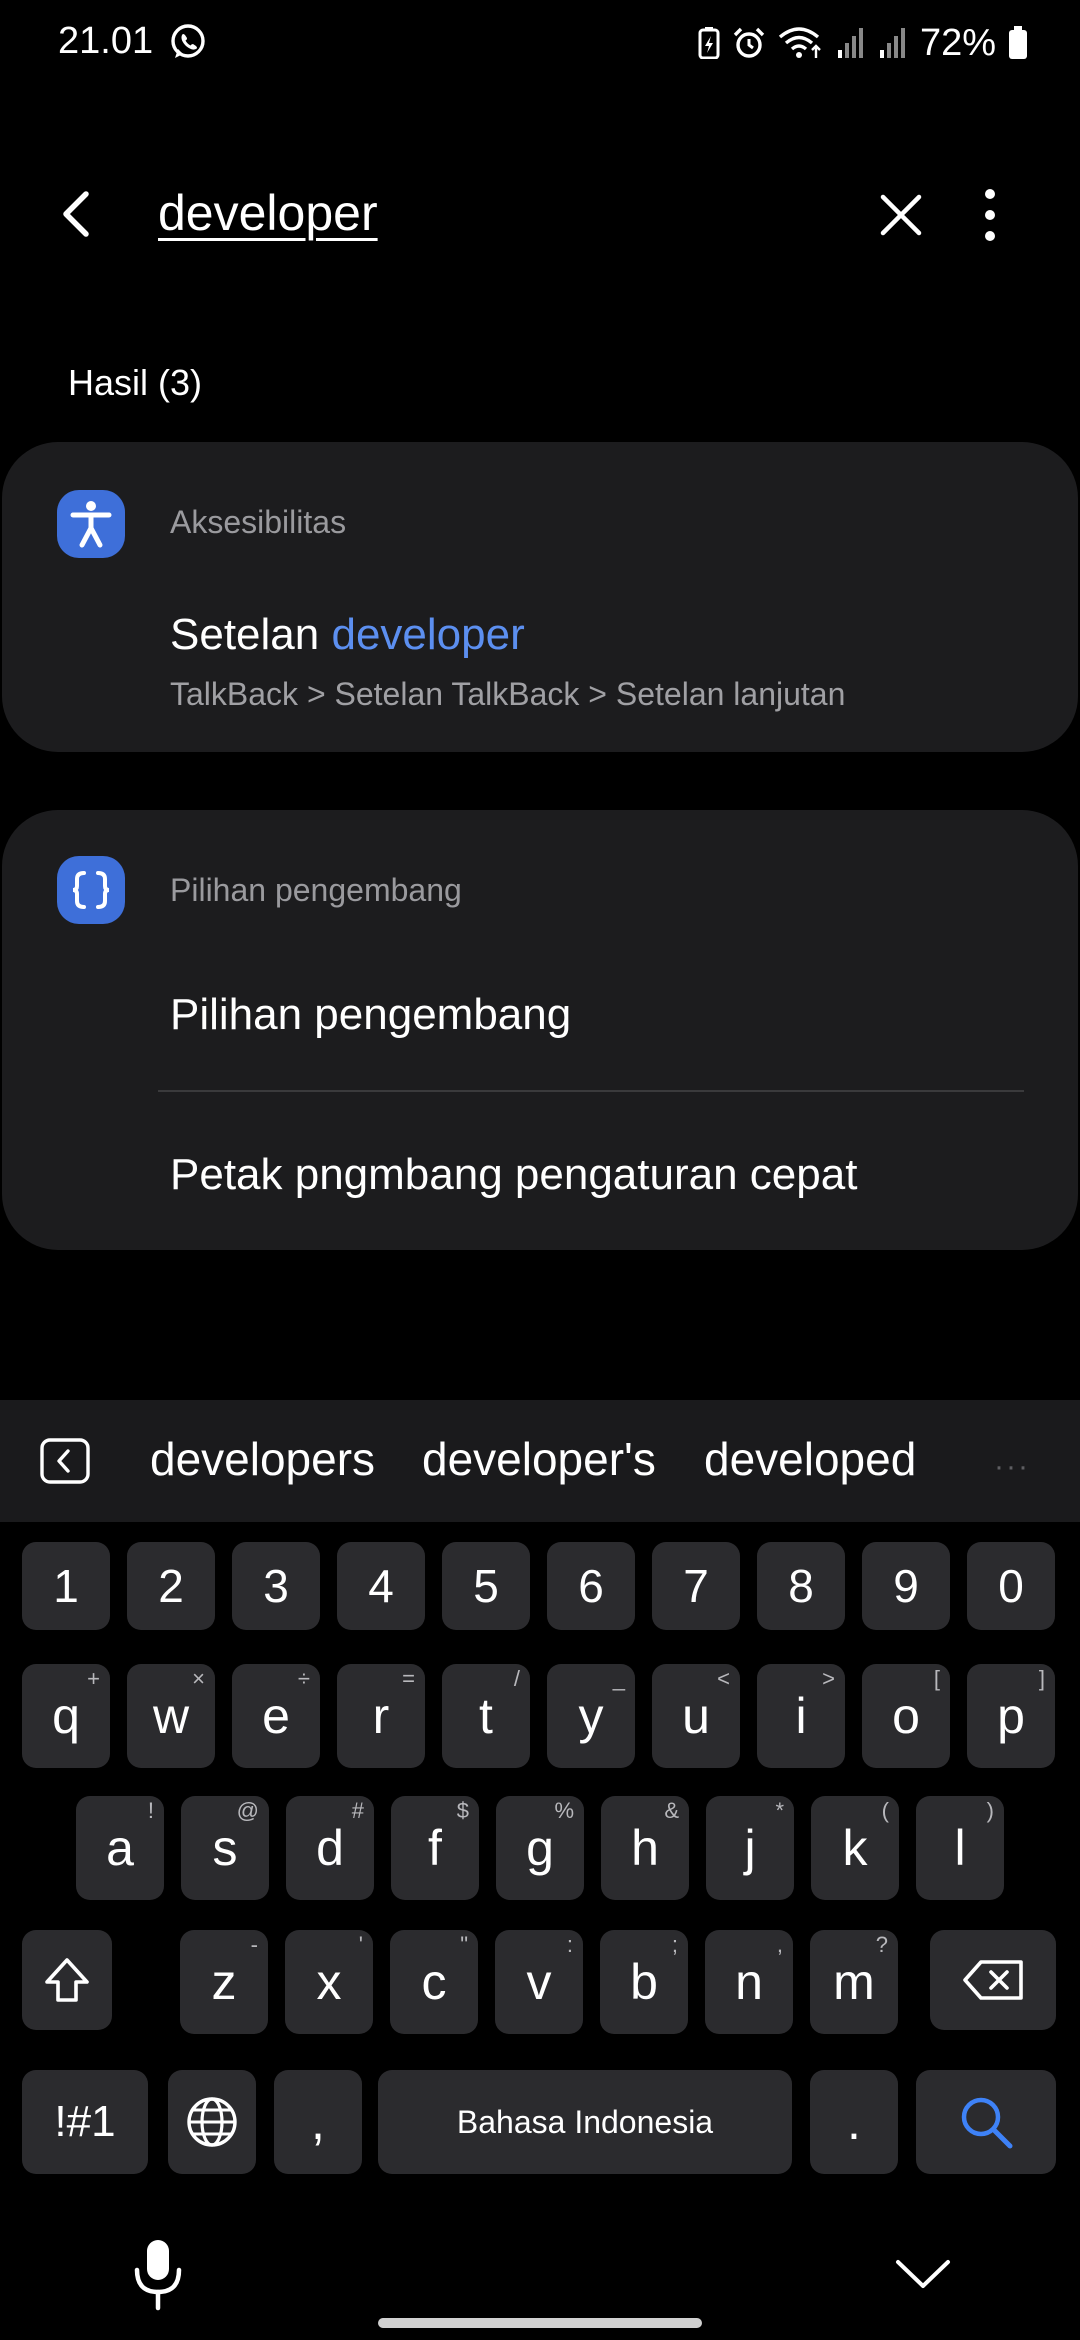 Image resolution: width=1080 pixels, height=2340 pixels. I want to click on language-key, so click(212, 2122).